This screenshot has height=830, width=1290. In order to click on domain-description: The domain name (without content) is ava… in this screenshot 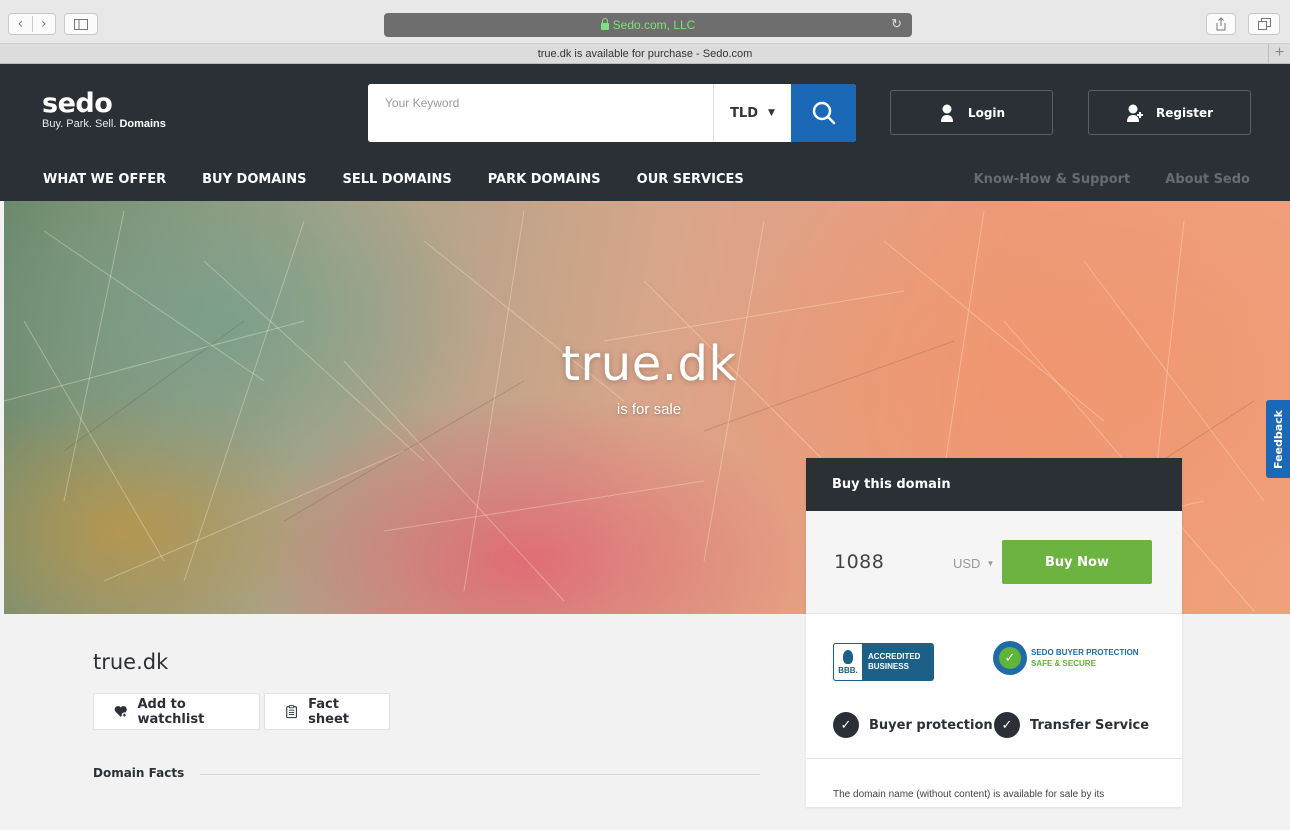, I will do `click(969, 794)`.